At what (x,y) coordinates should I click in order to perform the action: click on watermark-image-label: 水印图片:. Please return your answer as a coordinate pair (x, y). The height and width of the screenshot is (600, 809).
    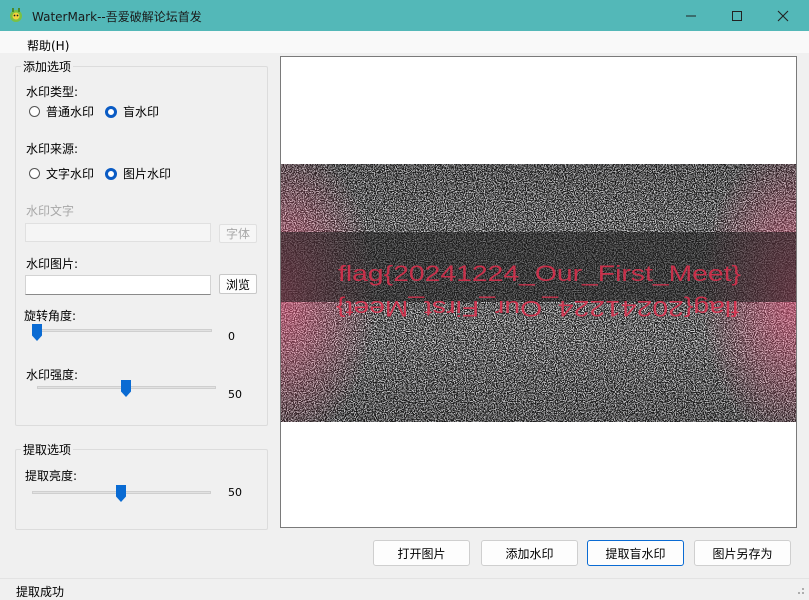
    Looking at the image, I should click on (52, 264).